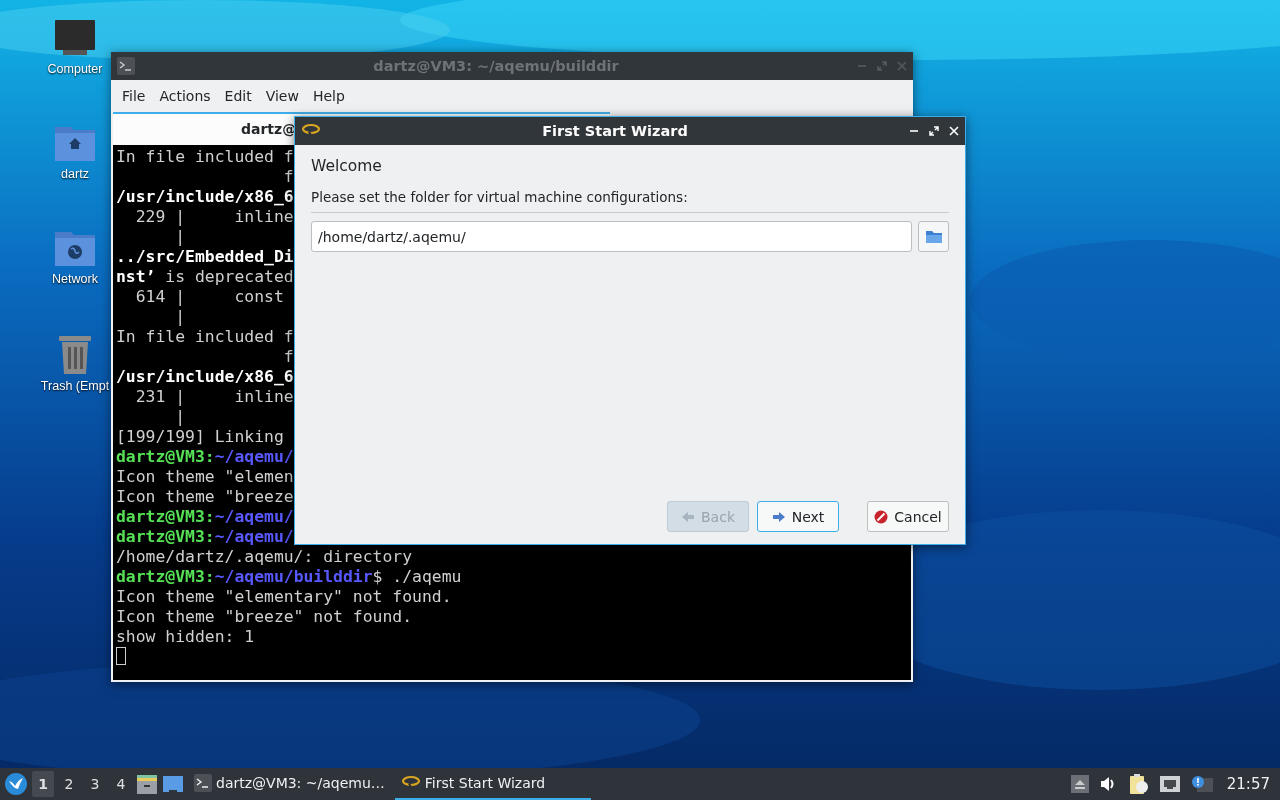 This screenshot has width=1280, height=800. I want to click on show-desktop-icon, so click(173, 784).